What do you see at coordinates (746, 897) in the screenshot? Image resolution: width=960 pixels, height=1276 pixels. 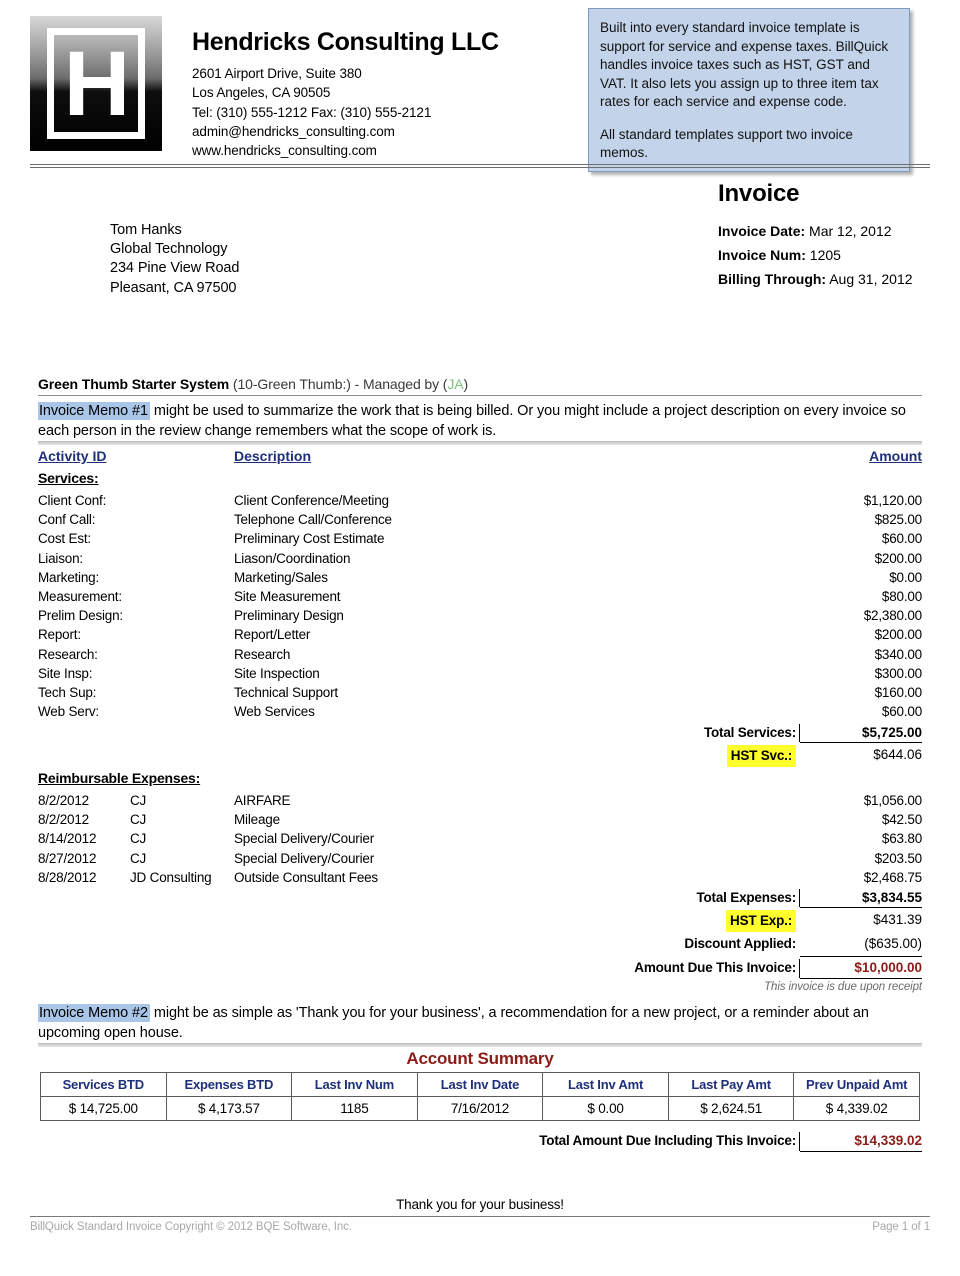 I see `total-expenses-label: Total Expenses:` at bounding box center [746, 897].